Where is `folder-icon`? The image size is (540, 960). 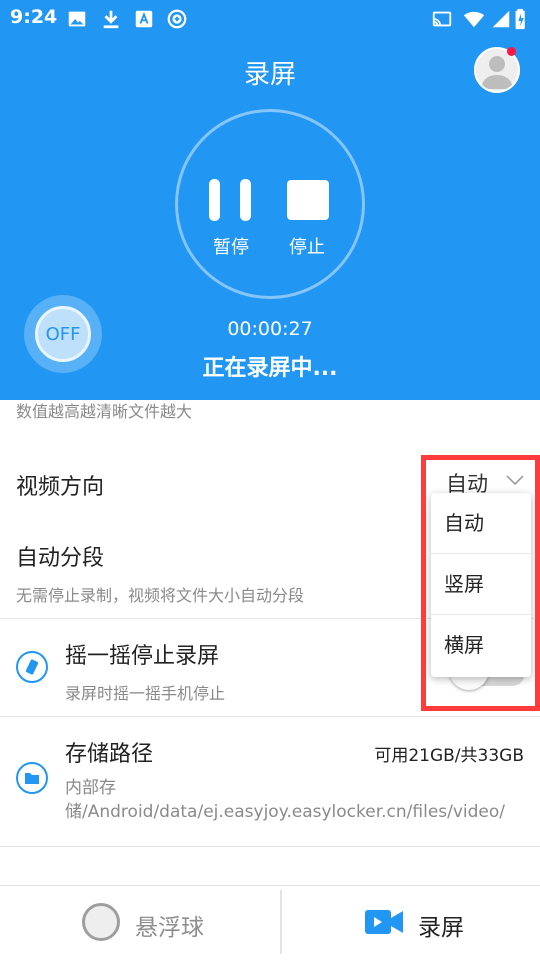
folder-icon is located at coordinates (32, 778).